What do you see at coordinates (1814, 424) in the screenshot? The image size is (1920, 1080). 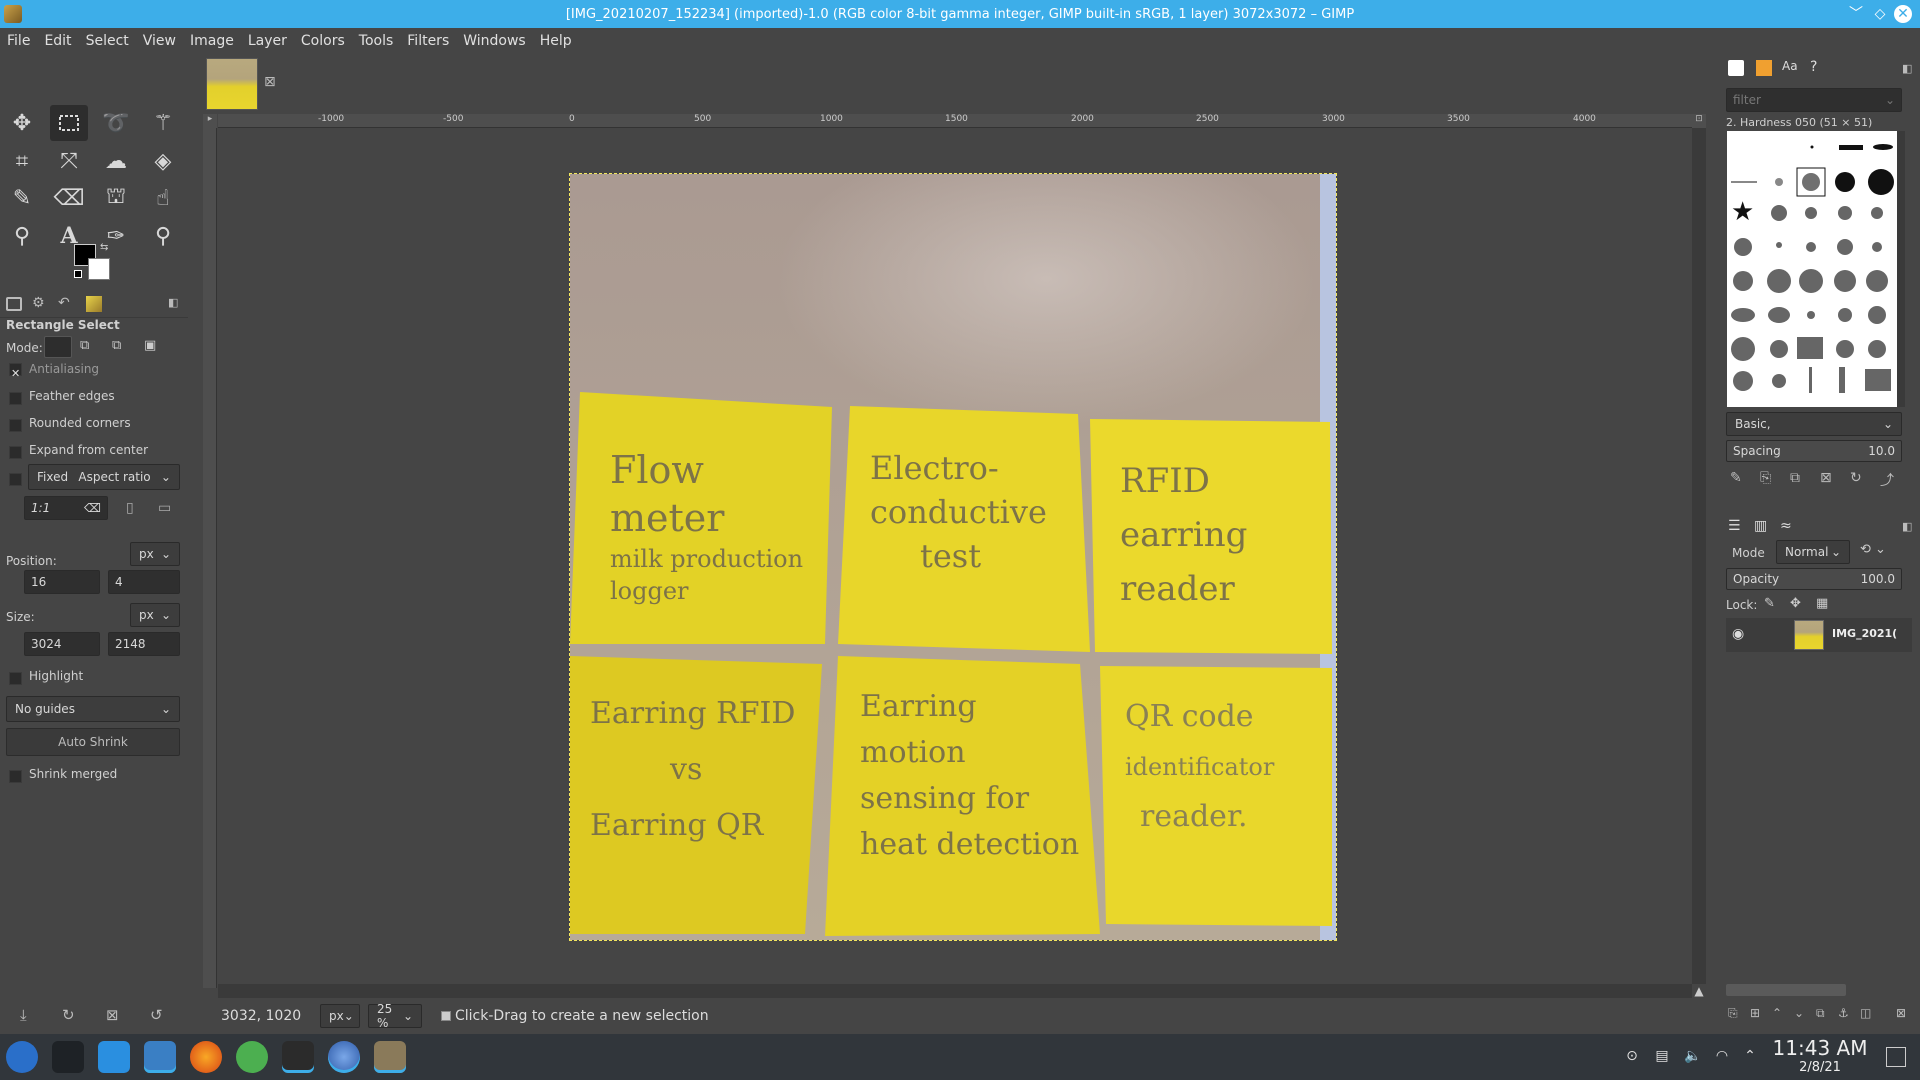 I see `brush-tag-select: Basic, ⌄` at bounding box center [1814, 424].